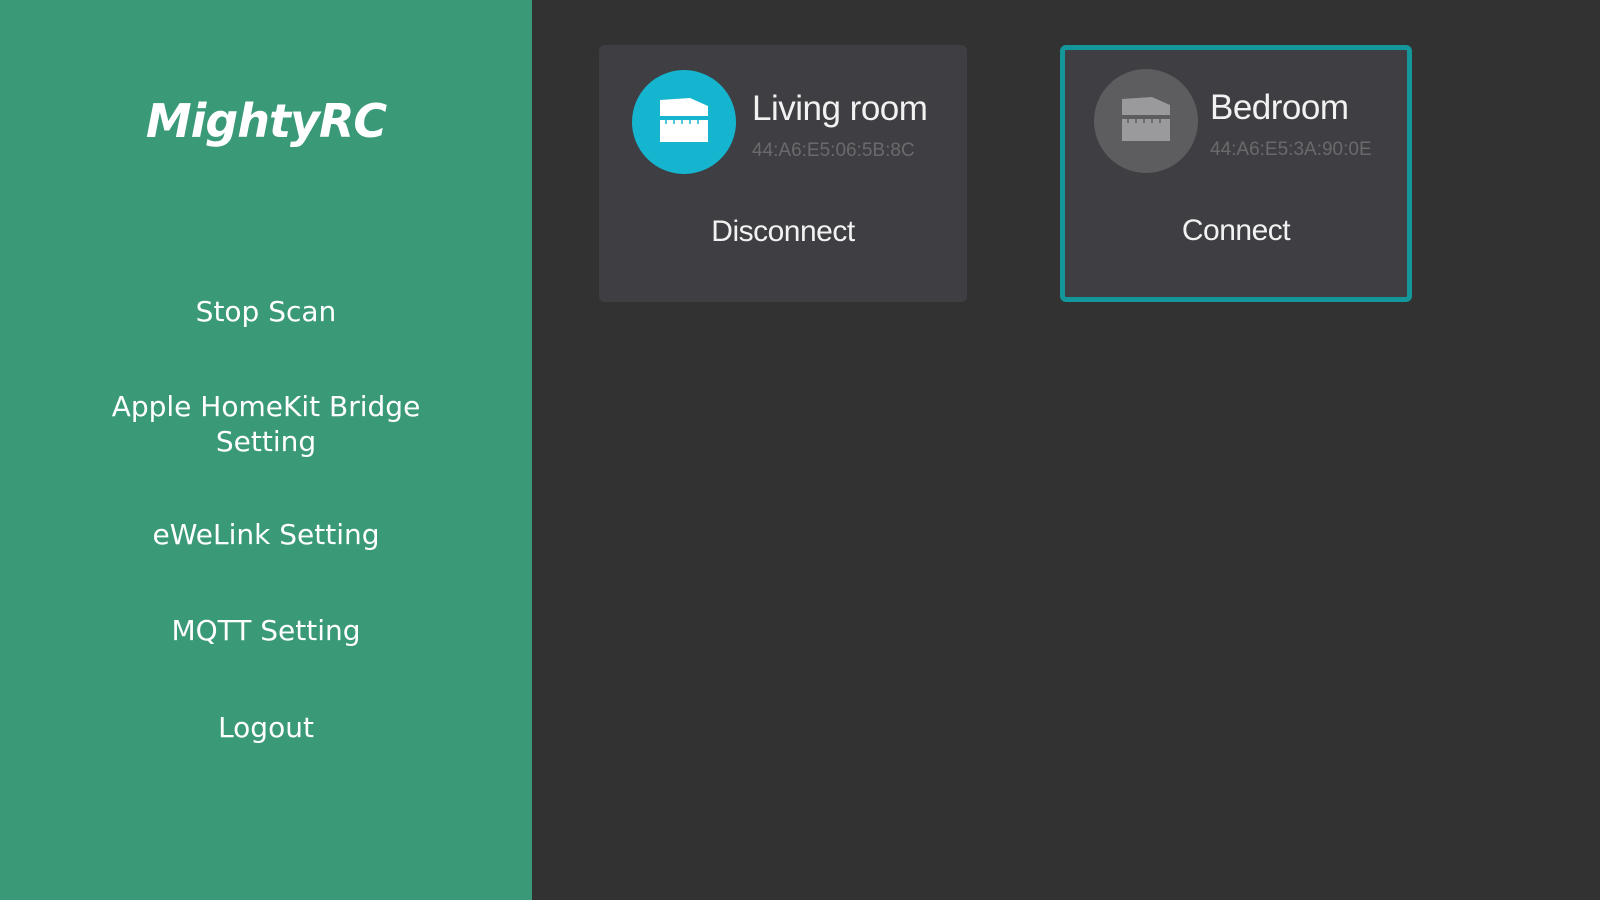  What do you see at coordinates (266, 534) in the screenshot?
I see `ewelink-setting-button: eWeLink Setting` at bounding box center [266, 534].